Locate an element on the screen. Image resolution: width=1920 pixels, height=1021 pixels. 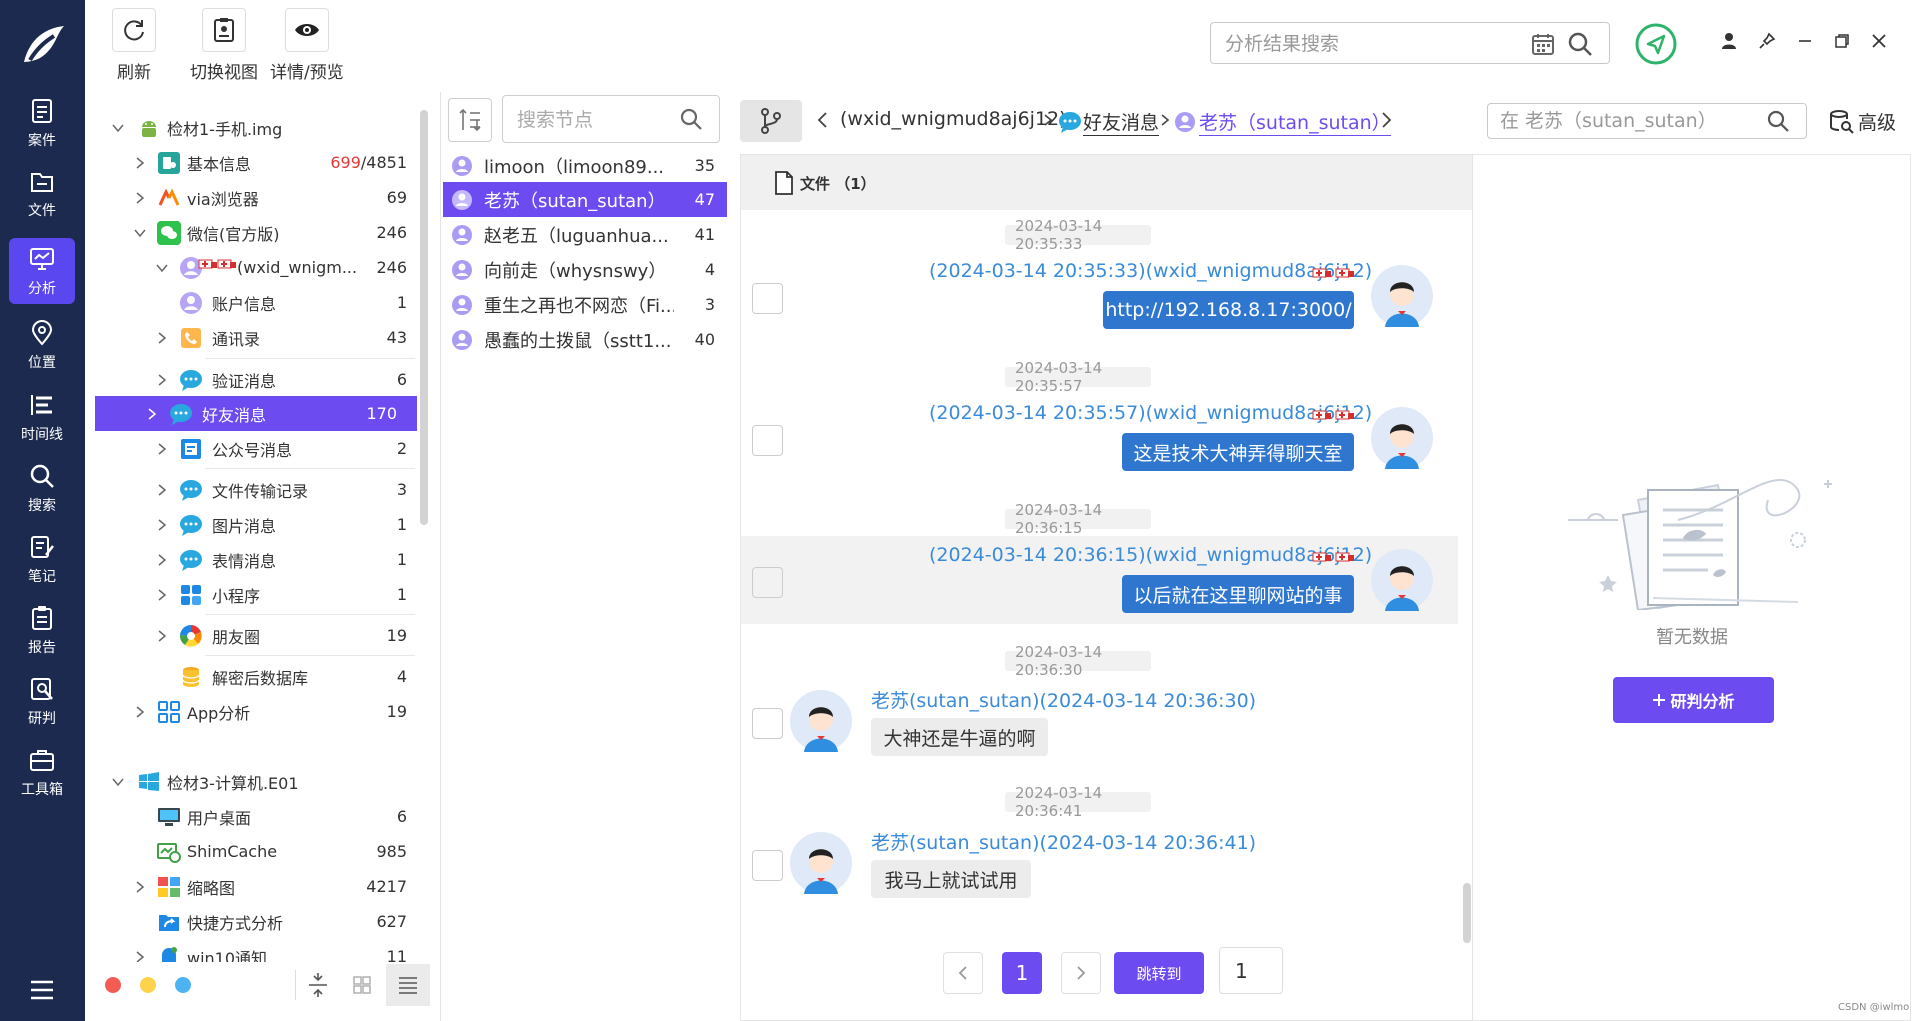
nav-toolbox: 工具箱 is located at coordinates (42, 772).